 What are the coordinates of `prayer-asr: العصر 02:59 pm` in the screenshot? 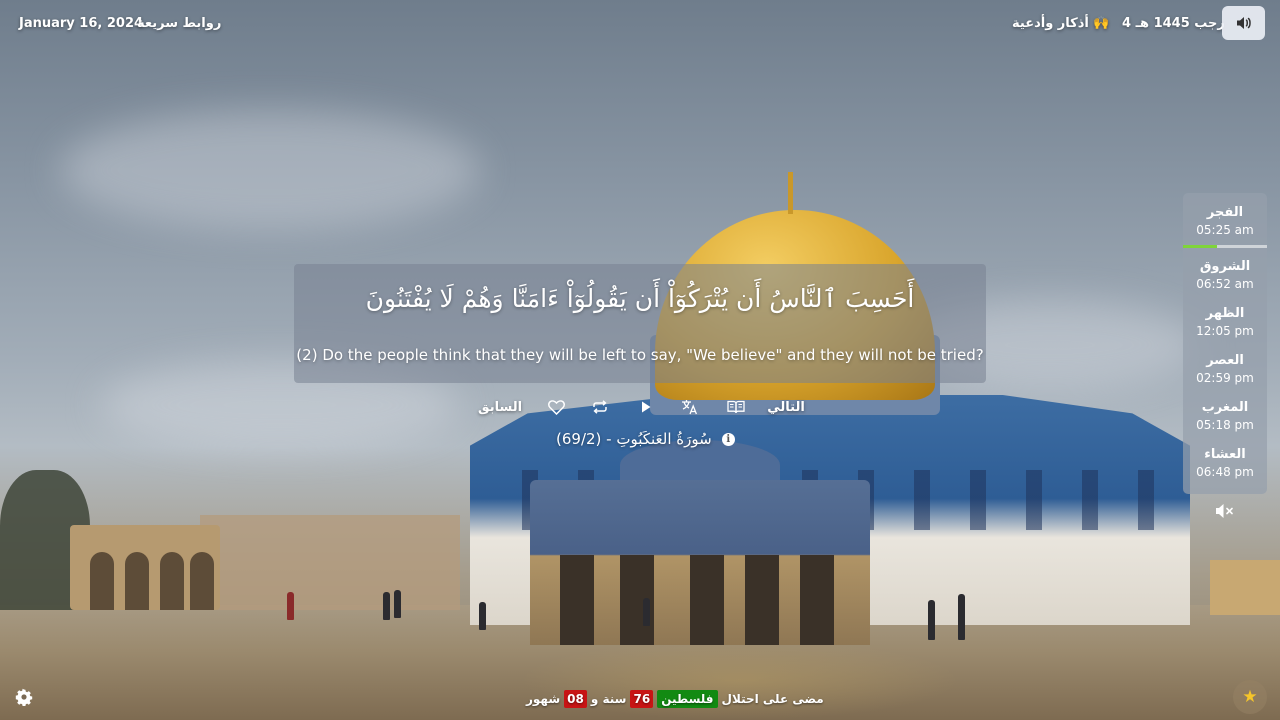 It's located at (1225, 364).